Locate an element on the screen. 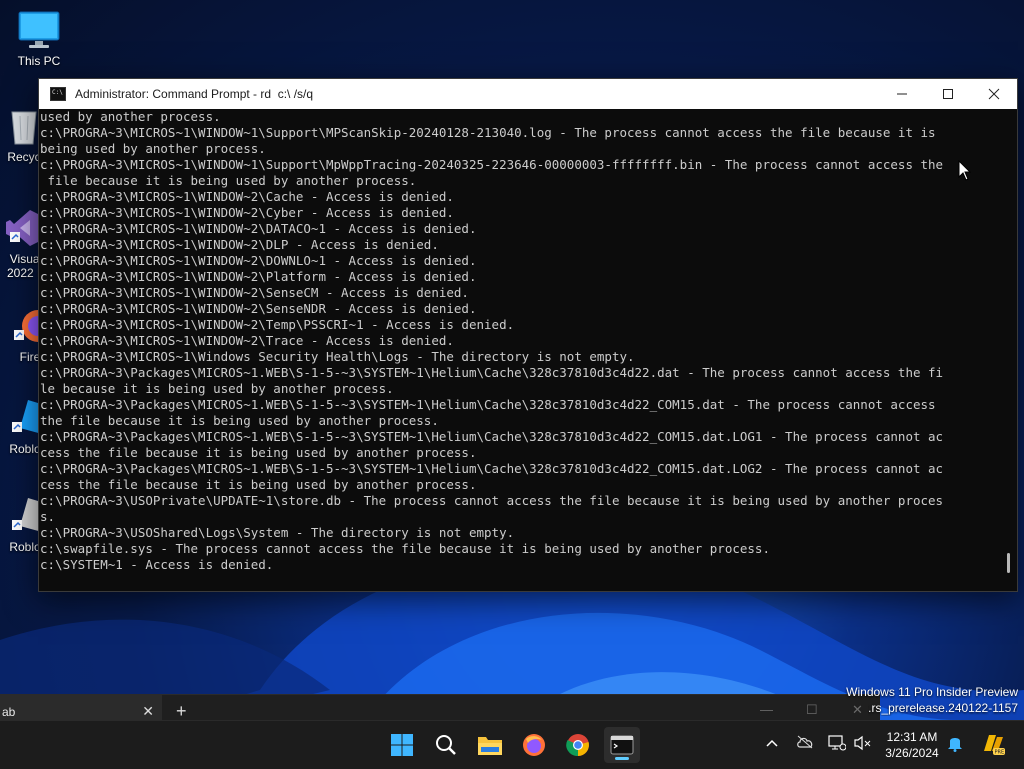  console-line: used by another process. is located at coordinates (130, 116).